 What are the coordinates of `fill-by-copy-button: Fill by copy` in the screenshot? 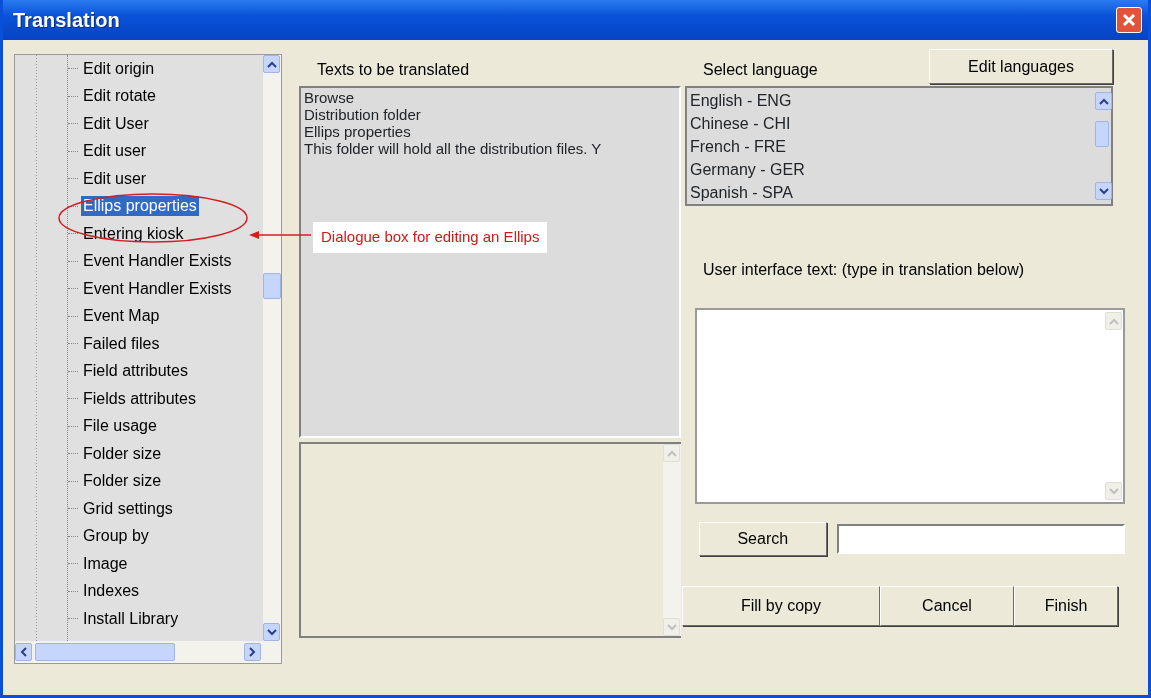 It's located at (781, 606).